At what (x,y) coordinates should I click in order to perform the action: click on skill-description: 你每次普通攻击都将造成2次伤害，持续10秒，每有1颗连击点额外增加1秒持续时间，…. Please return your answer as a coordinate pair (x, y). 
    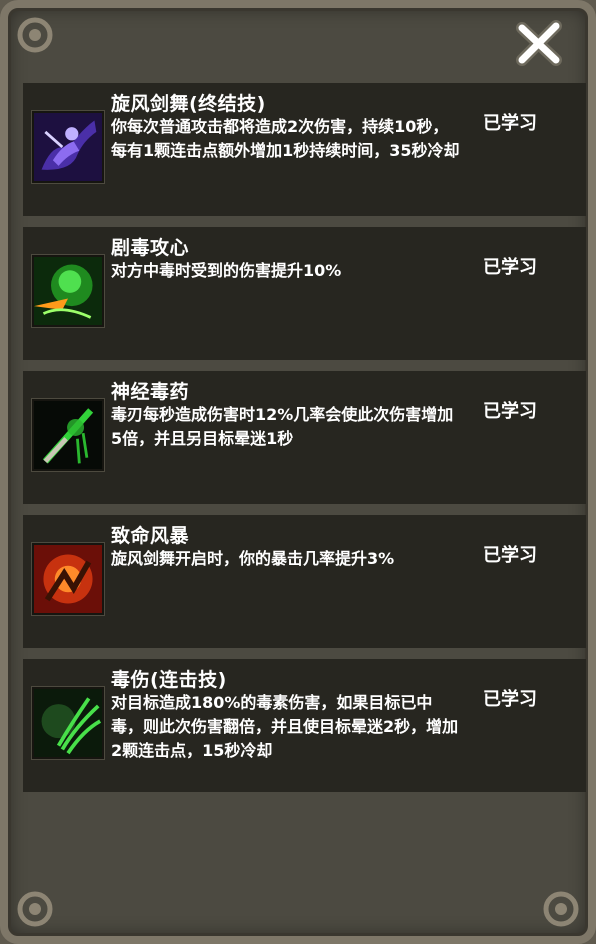
    Looking at the image, I should click on (285, 138).